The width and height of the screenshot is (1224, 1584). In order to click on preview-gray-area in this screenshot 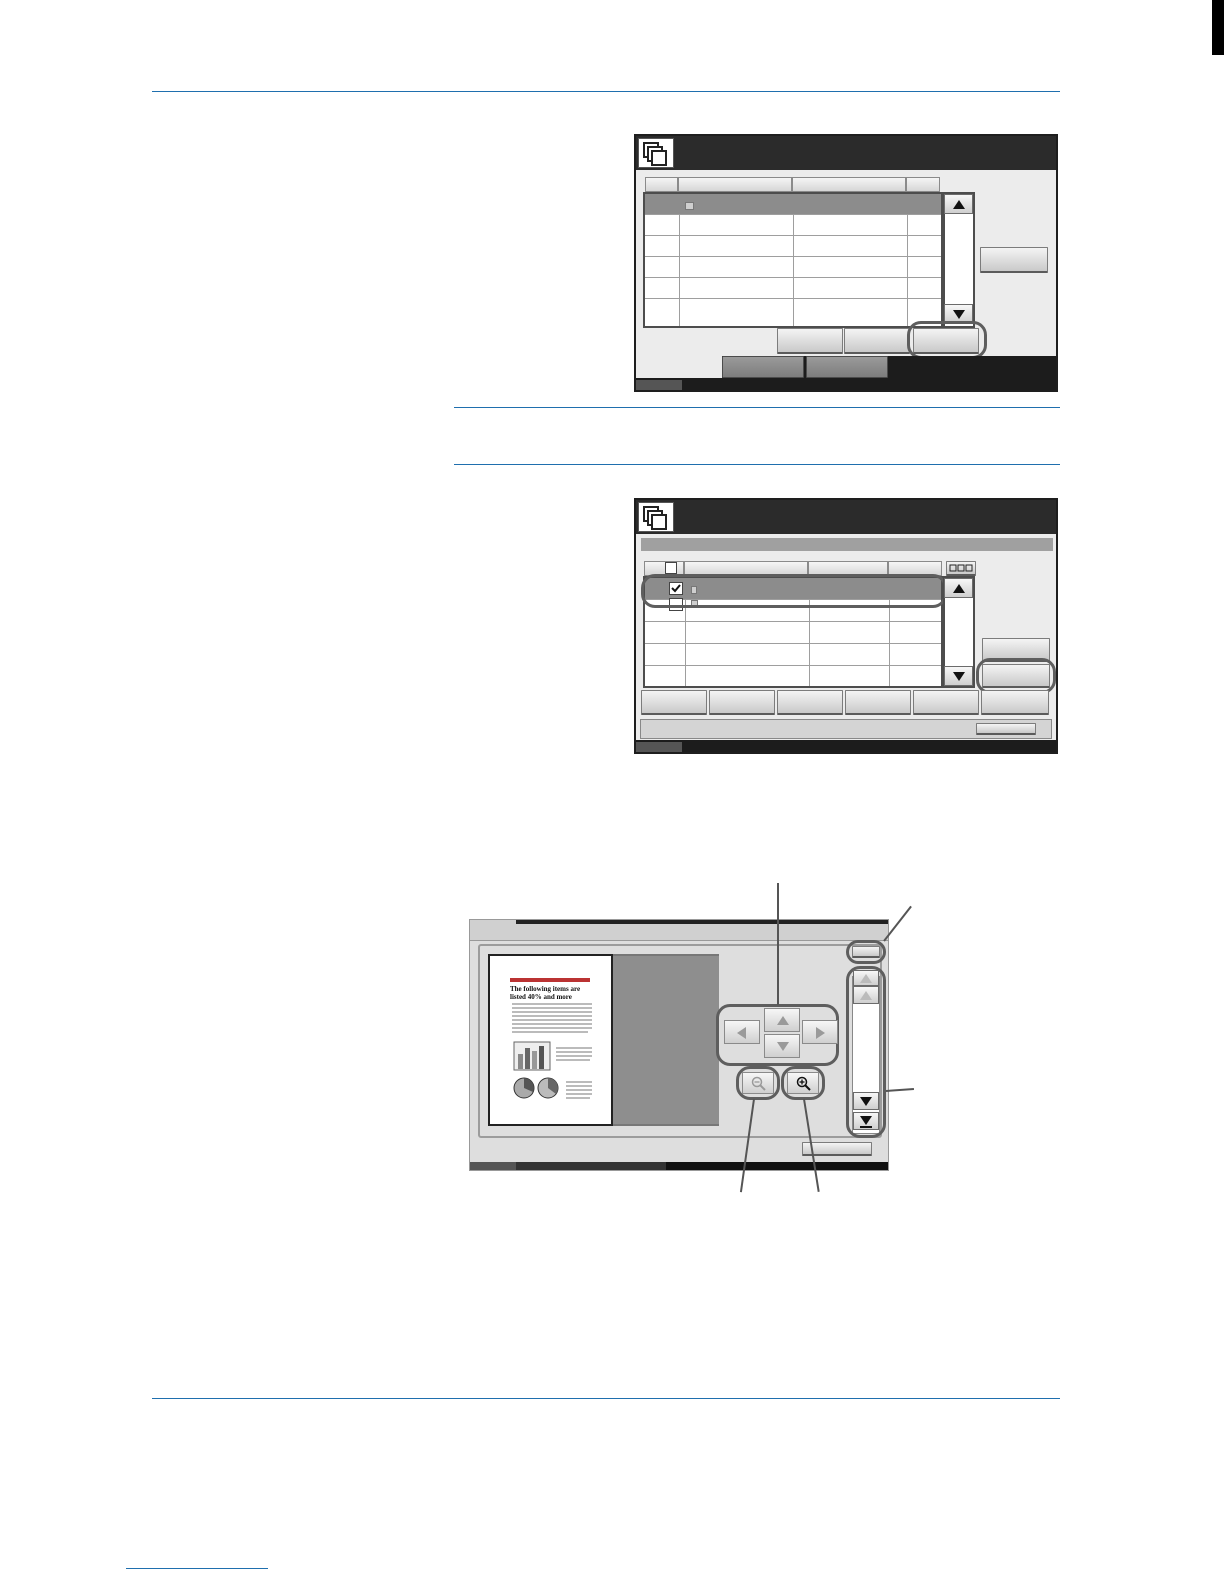, I will do `click(666, 1040)`.